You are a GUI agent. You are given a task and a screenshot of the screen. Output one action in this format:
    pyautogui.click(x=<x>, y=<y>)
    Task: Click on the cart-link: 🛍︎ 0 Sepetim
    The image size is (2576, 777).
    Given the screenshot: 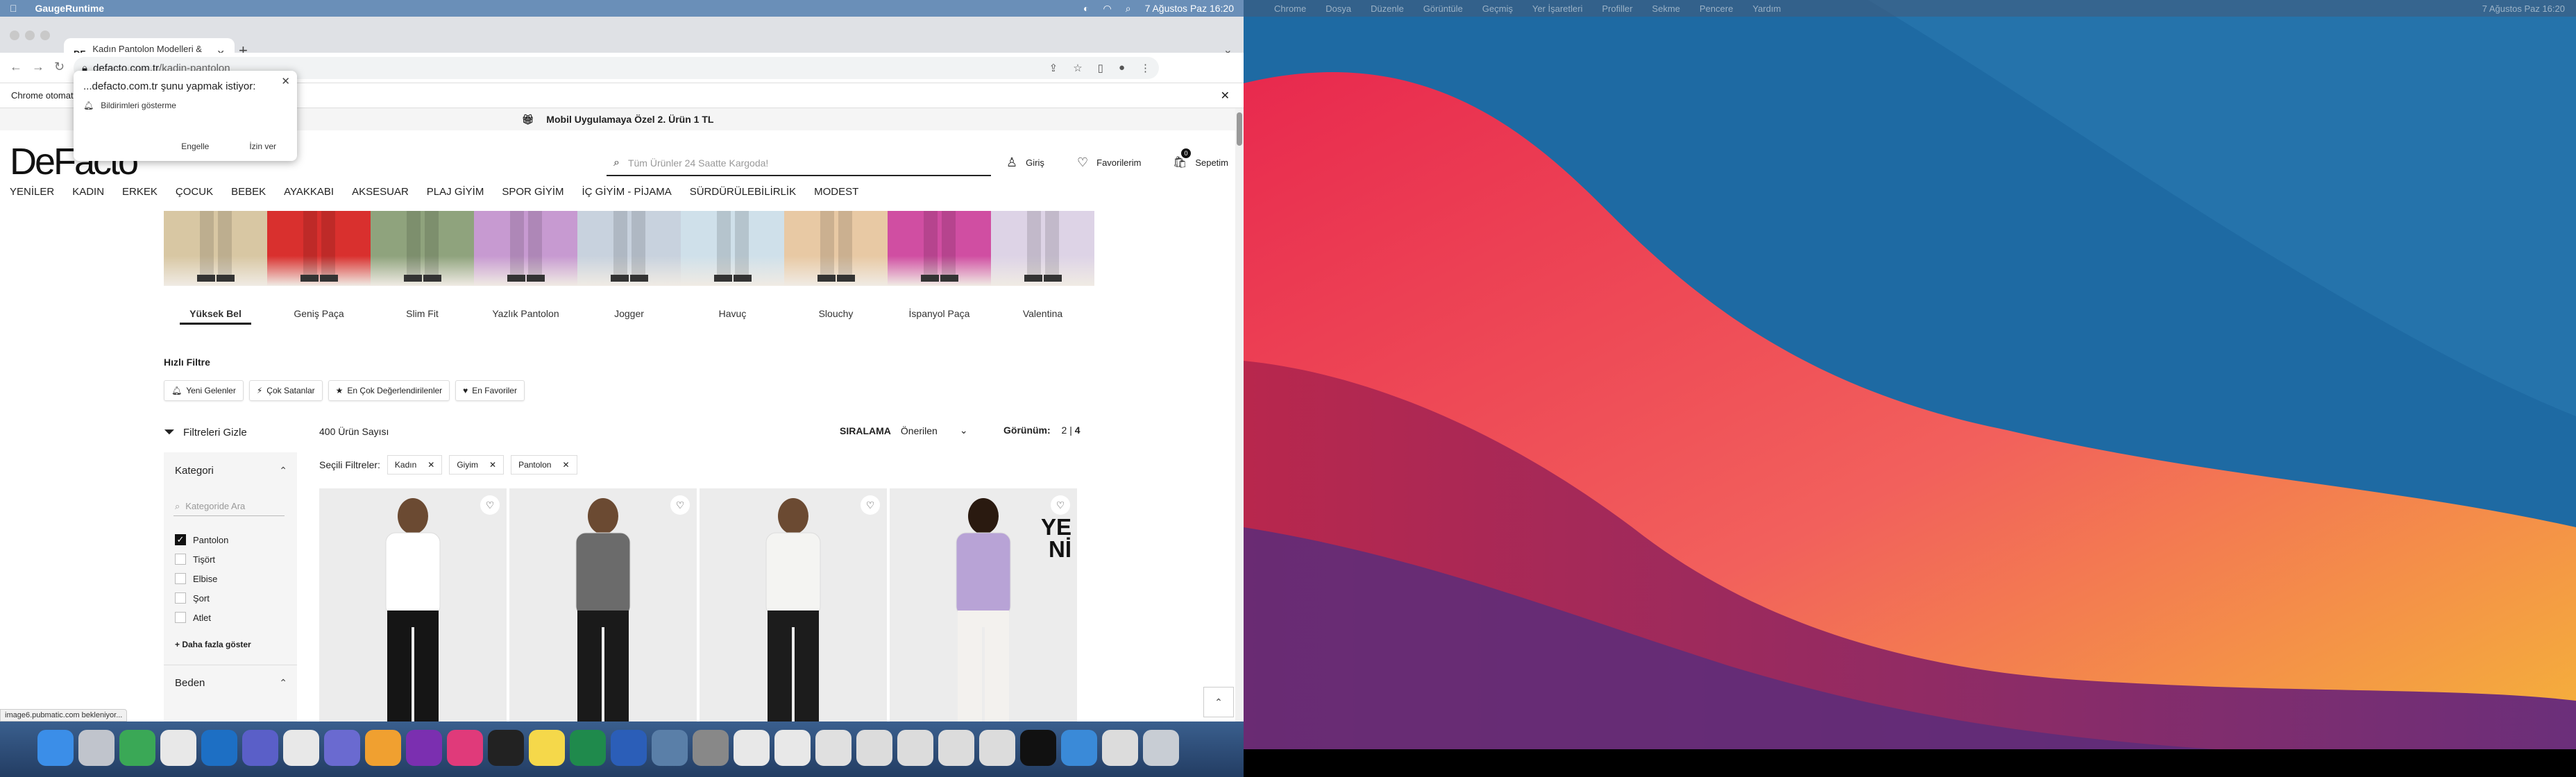 What is the action you would take?
    pyautogui.click(x=1201, y=158)
    